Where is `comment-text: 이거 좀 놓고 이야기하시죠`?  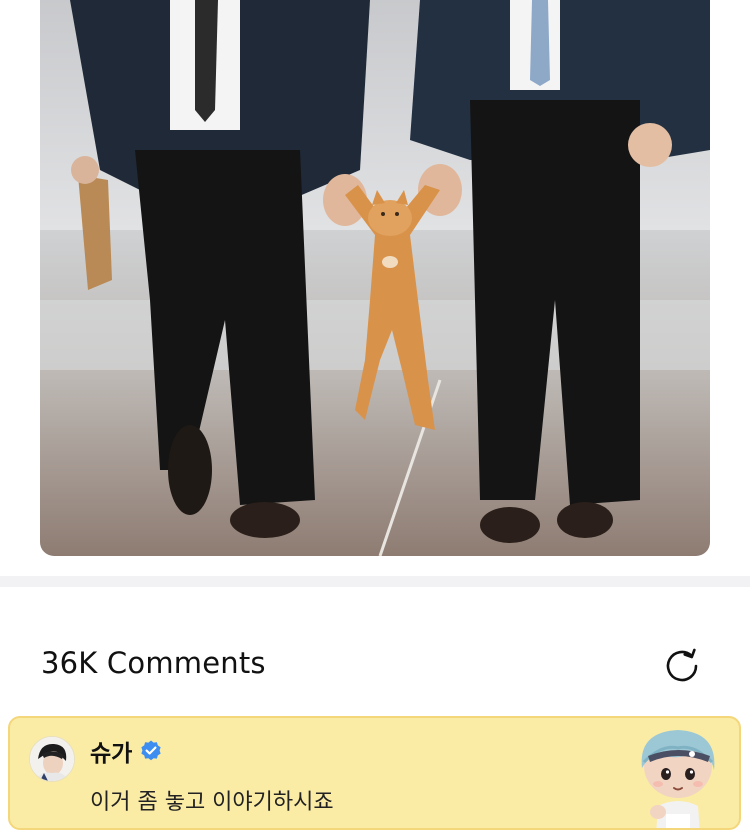 comment-text: 이거 좀 놓고 이야기하시죠 is located at coordinates (212, 802).